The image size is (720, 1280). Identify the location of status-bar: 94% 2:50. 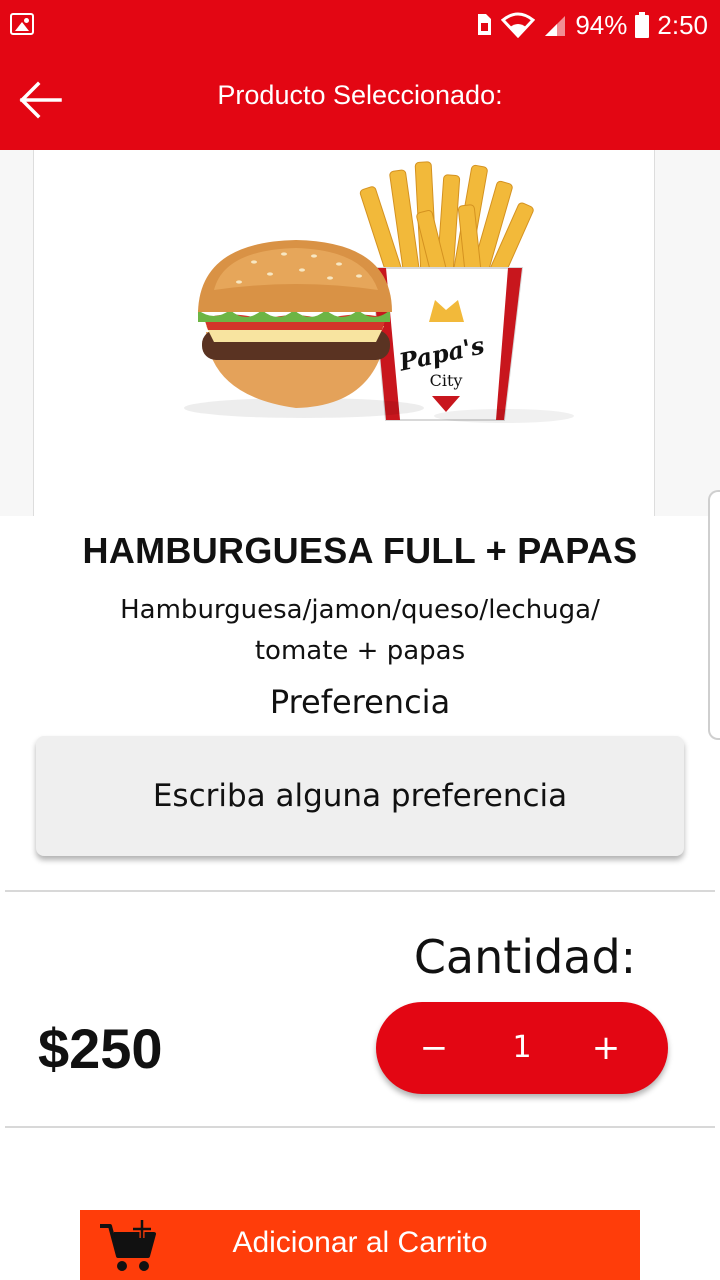
(360, 25).